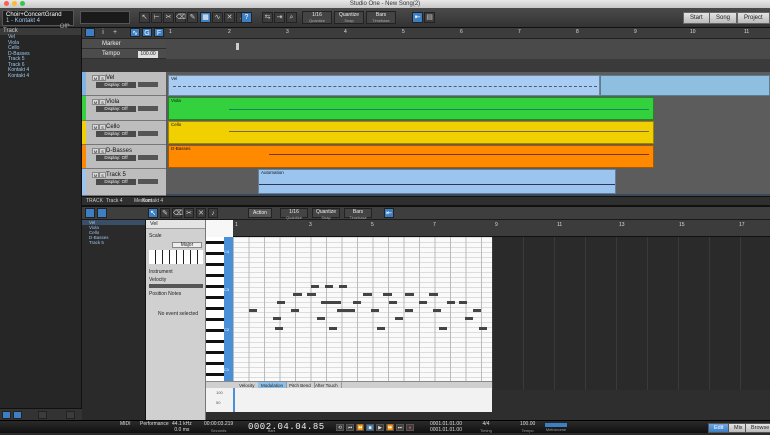  Describe the element at coordinates (6, 3) in the screenshot. I see `close-window-button` at that location.